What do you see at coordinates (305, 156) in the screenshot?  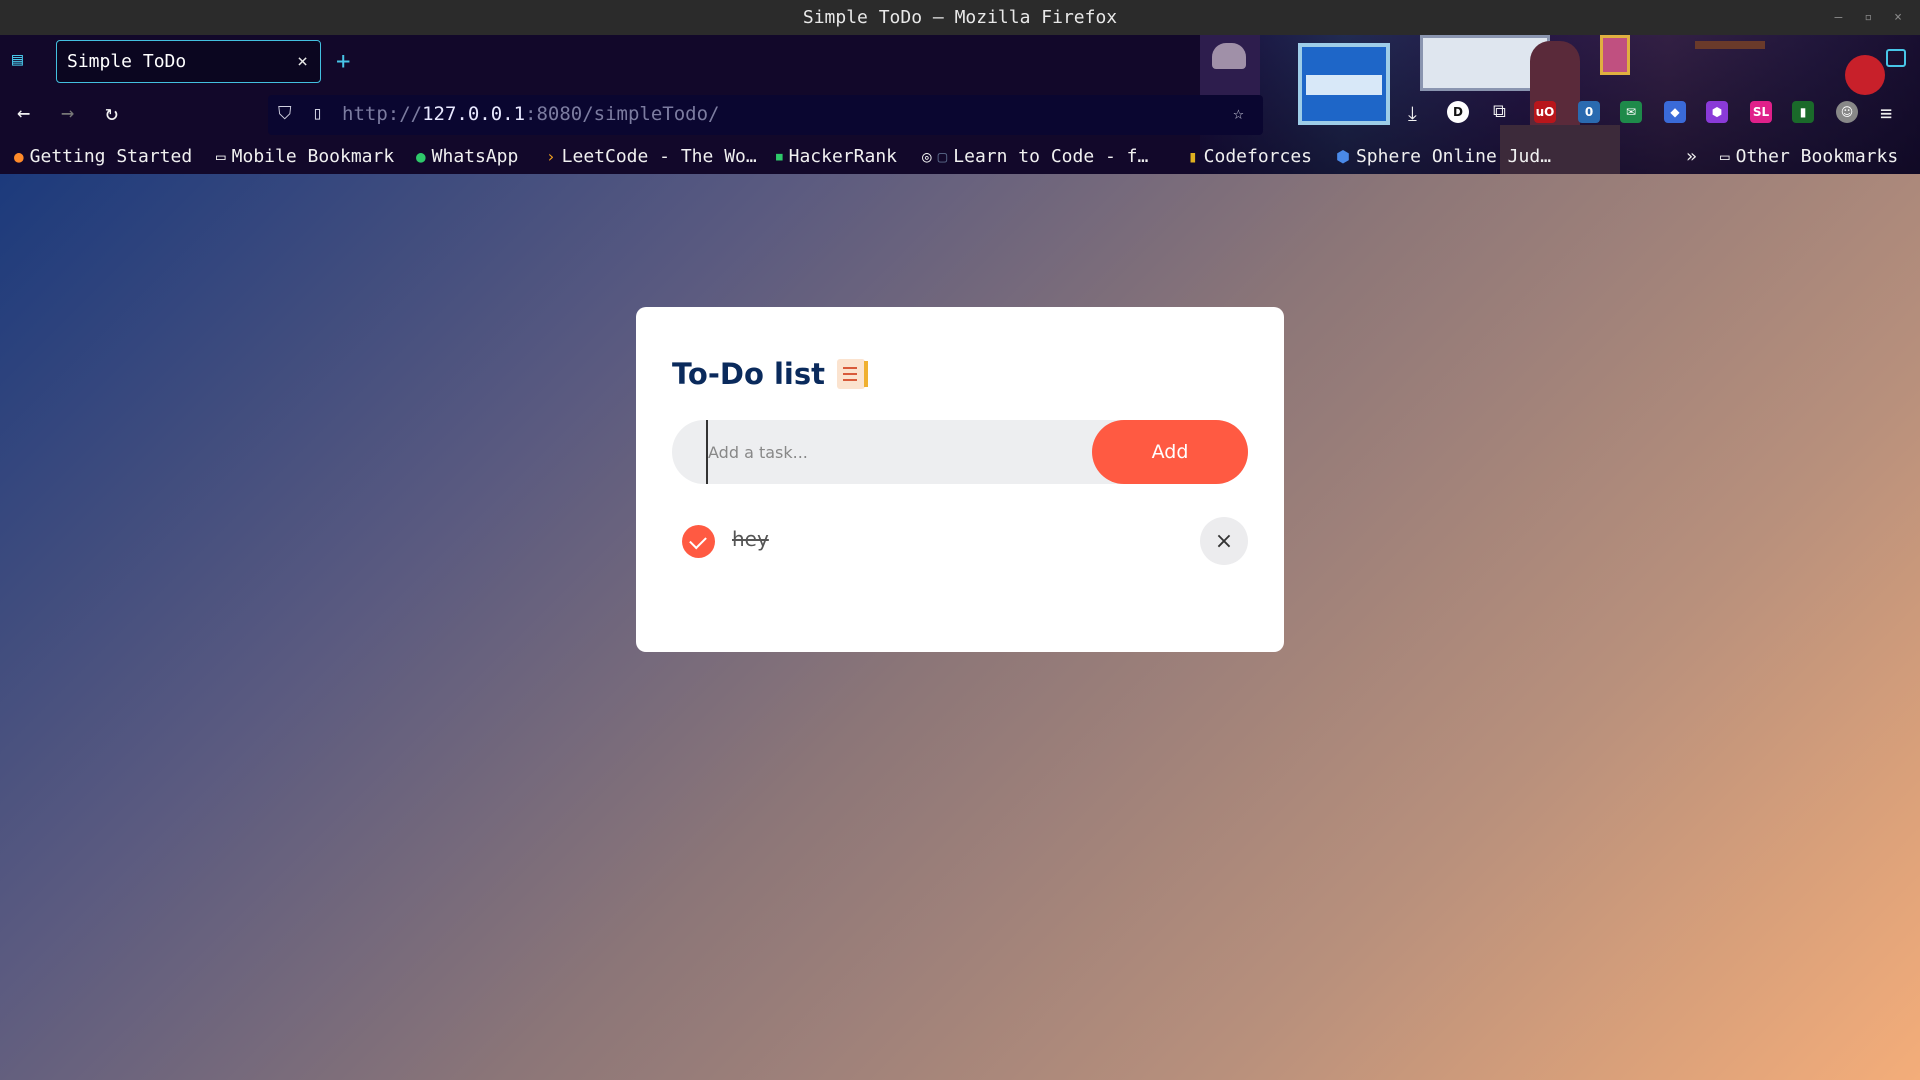 I see `bookmark-mobile: ▭ Mobile Bookmark` at bounding box center [305, 156].